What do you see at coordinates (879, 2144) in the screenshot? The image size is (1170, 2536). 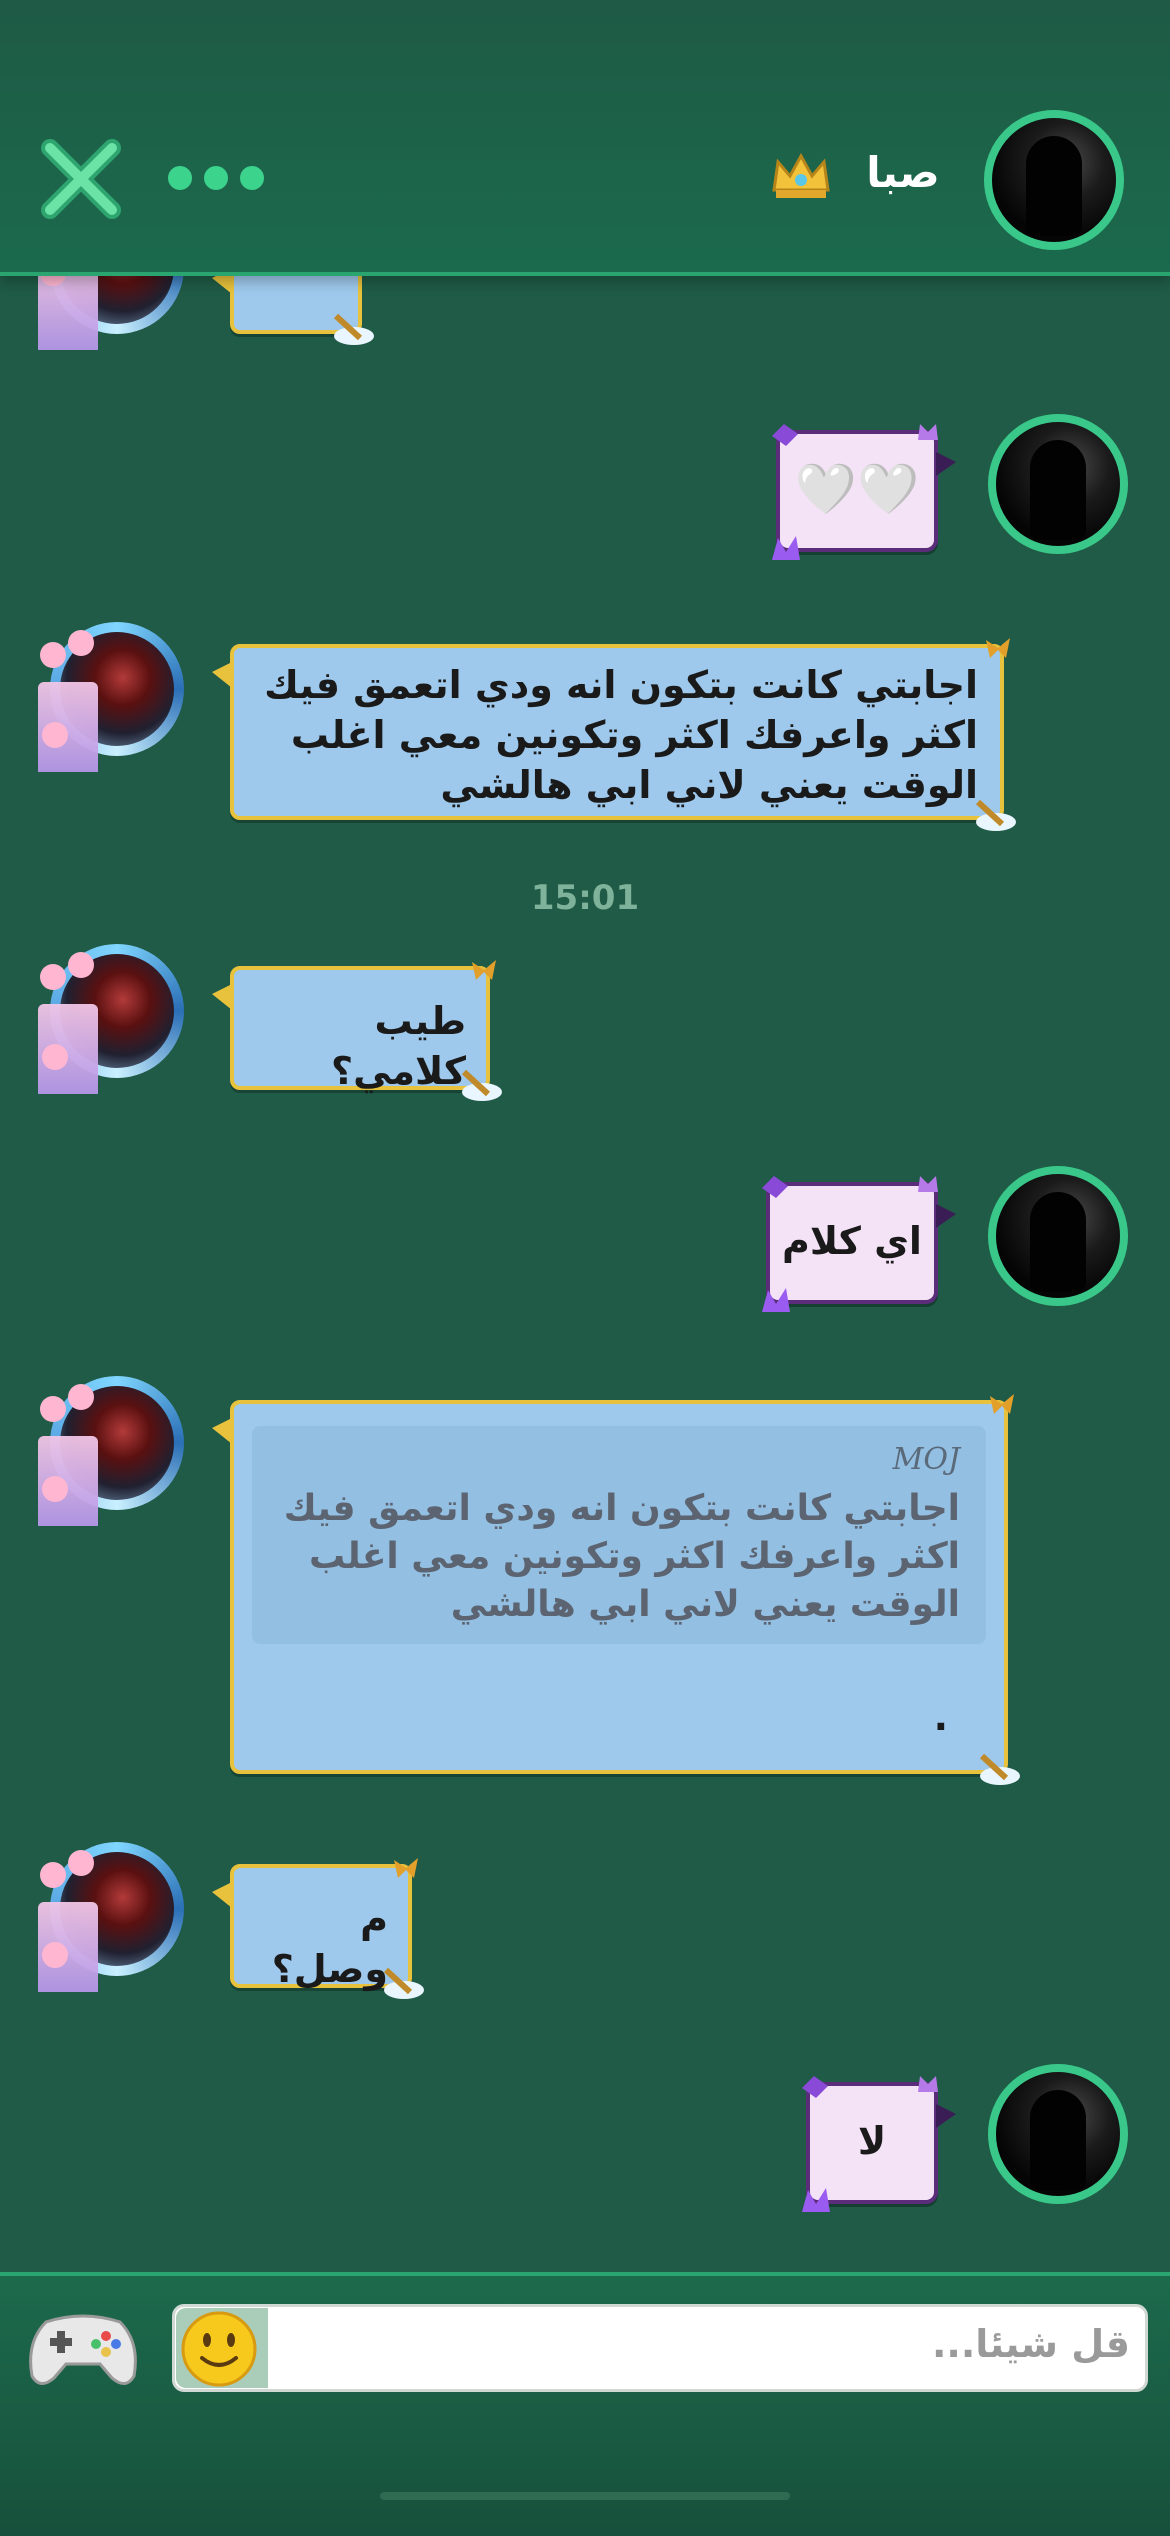 I see `message-bubble-outgoing: لا` at bounding box center [879, 2144].